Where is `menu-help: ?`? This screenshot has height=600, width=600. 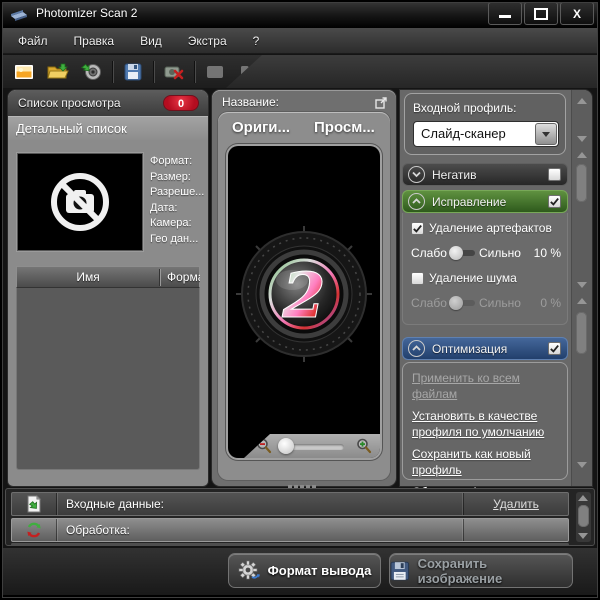 menu-help: ? is located at coordinates (256, 41).